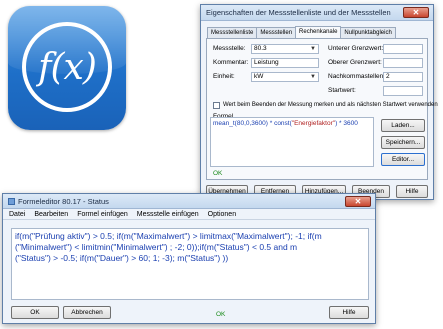  What do you see at coordinates (260, 48) in the screenshot?
I see `messstelle-value: 80.3` at bounding box center [260, 48].